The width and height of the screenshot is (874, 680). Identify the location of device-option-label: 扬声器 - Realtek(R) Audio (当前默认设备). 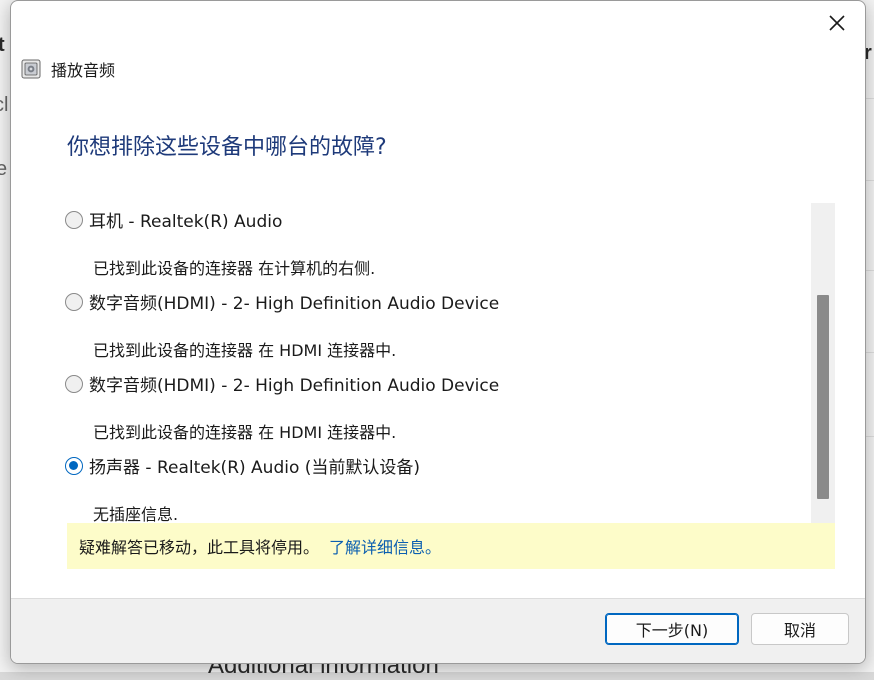
(255, 468).